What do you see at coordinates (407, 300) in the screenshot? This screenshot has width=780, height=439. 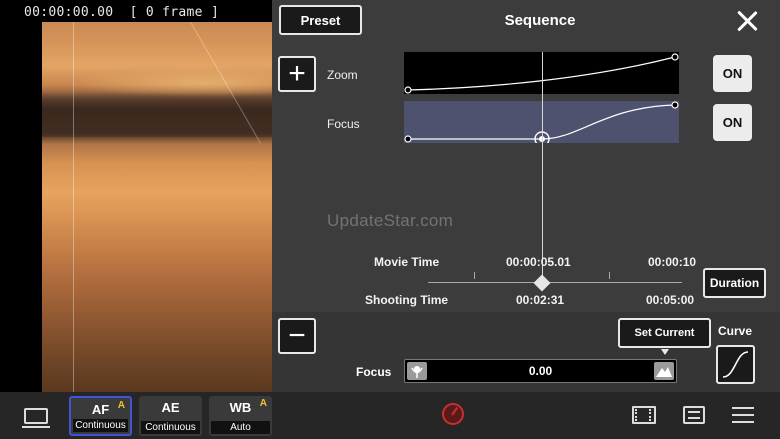 I see `shooting-time-label: Shooting Time` at bounding box center [407, 300].